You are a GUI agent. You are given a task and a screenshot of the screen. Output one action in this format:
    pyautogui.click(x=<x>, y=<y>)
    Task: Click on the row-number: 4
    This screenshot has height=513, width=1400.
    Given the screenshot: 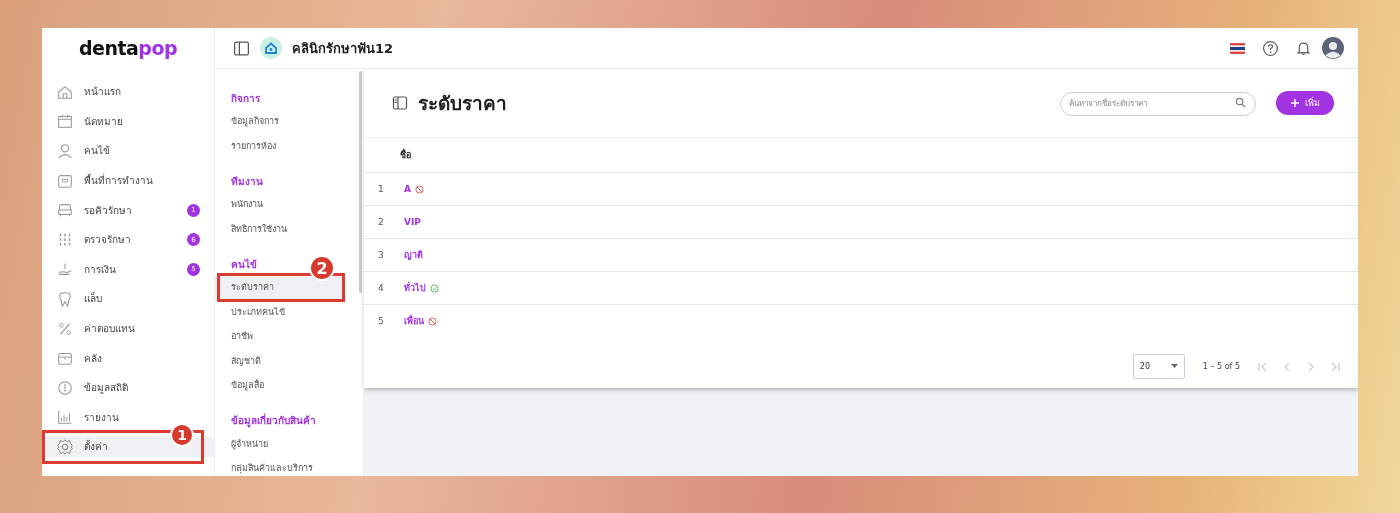 What is the action you would take?
    pyautogui.click(x=381, y=288)
    